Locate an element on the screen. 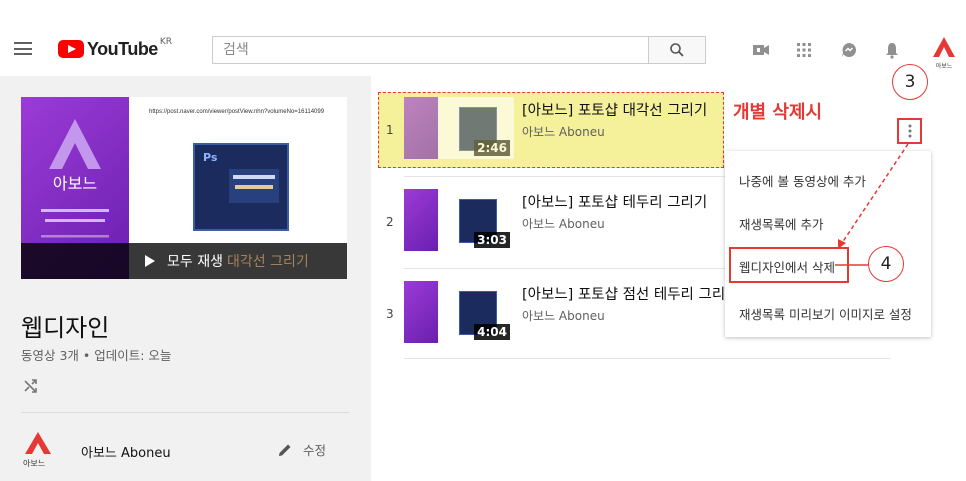 The width and height of the screenshot is (966, 481). dashed-arrow-line is located at coordinates (875, 193).